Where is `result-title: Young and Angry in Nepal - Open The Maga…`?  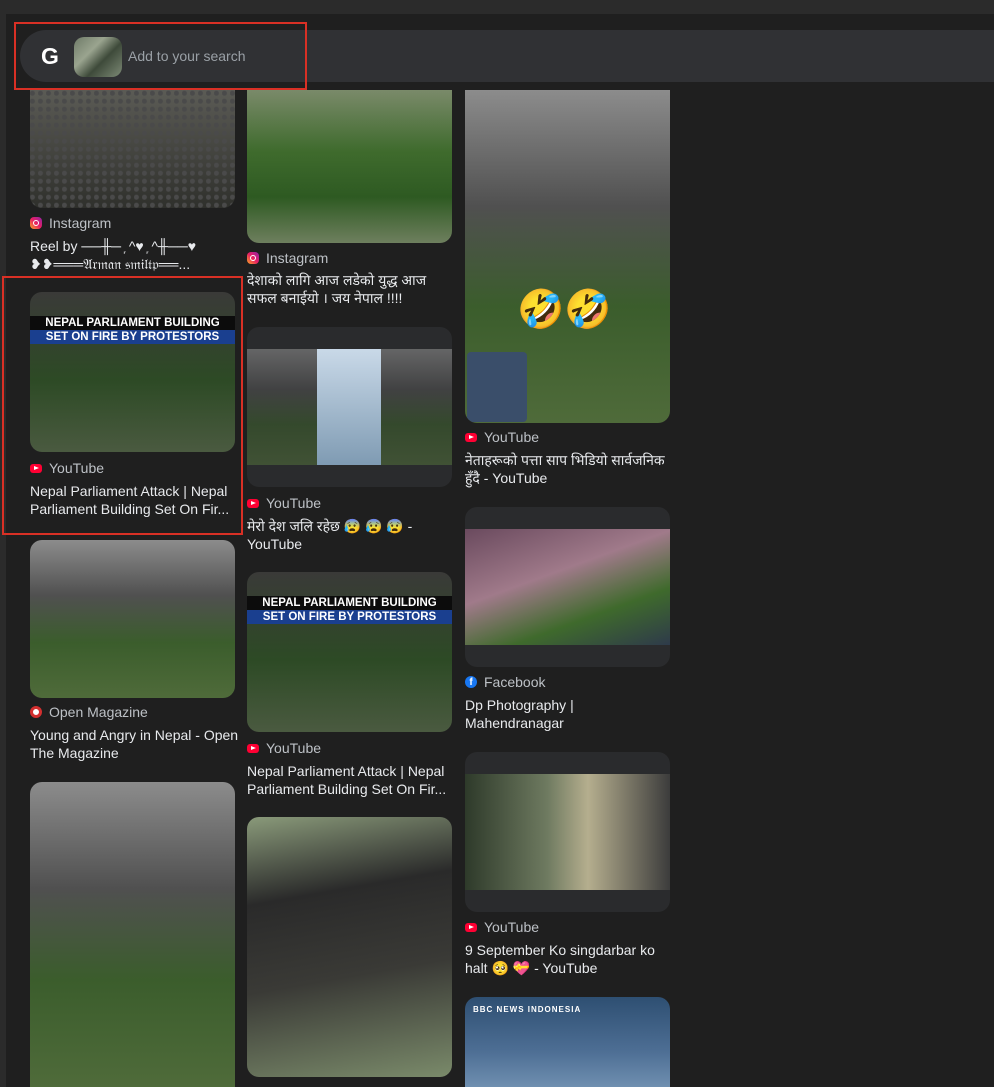
result-title: Young and Angry in Nepal - Open The Maga… is located at coordinates (135, 744).